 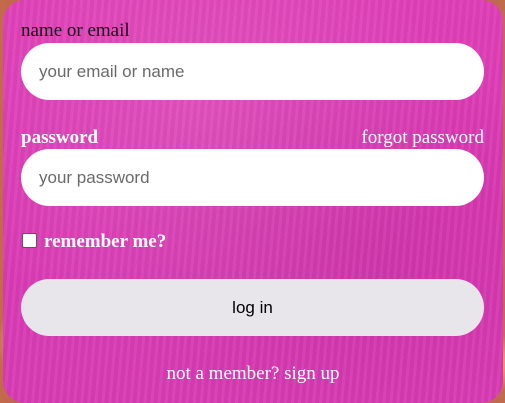 I want to click on remember-me-label: remember me?, so click(x=105, y=242).